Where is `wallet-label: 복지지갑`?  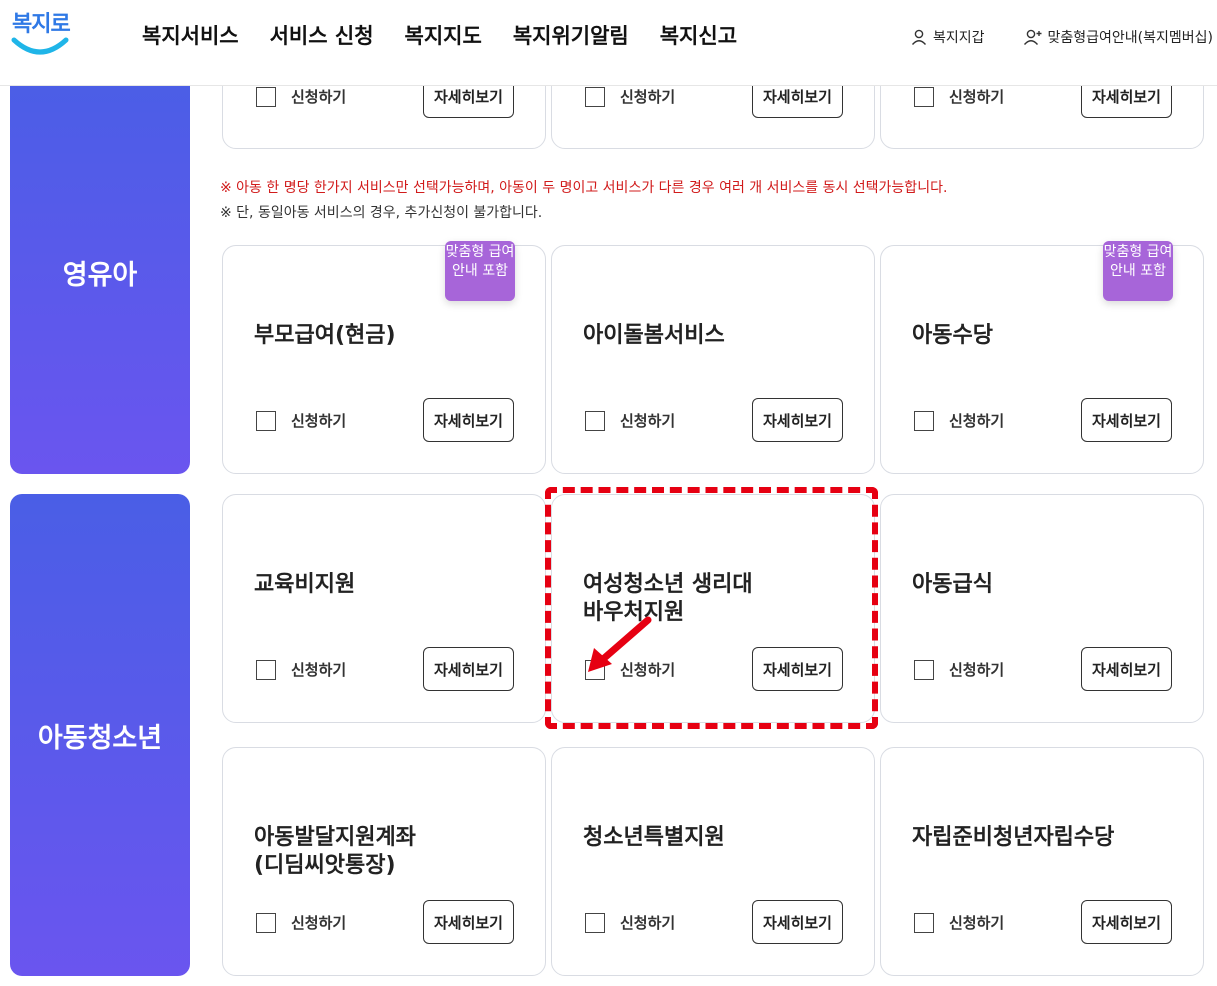 wallet-label: 복지지갑 is located at coordinates (958, 38).